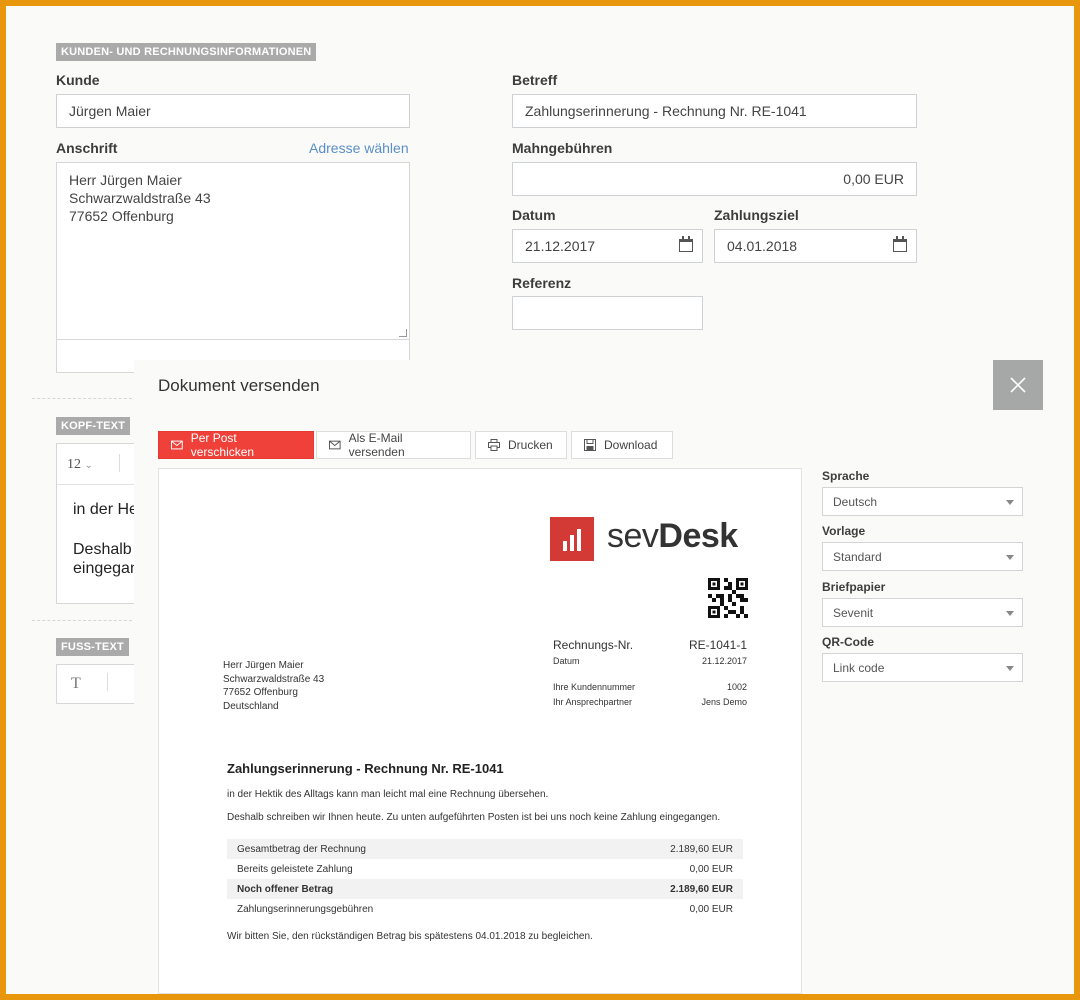 This screenshot has width=1080, height=1000. What do you see at coordinates (233, 111) in the screenshot?
I see `kunde-input: Jürgen Maier` at bounding box center [233, 111].